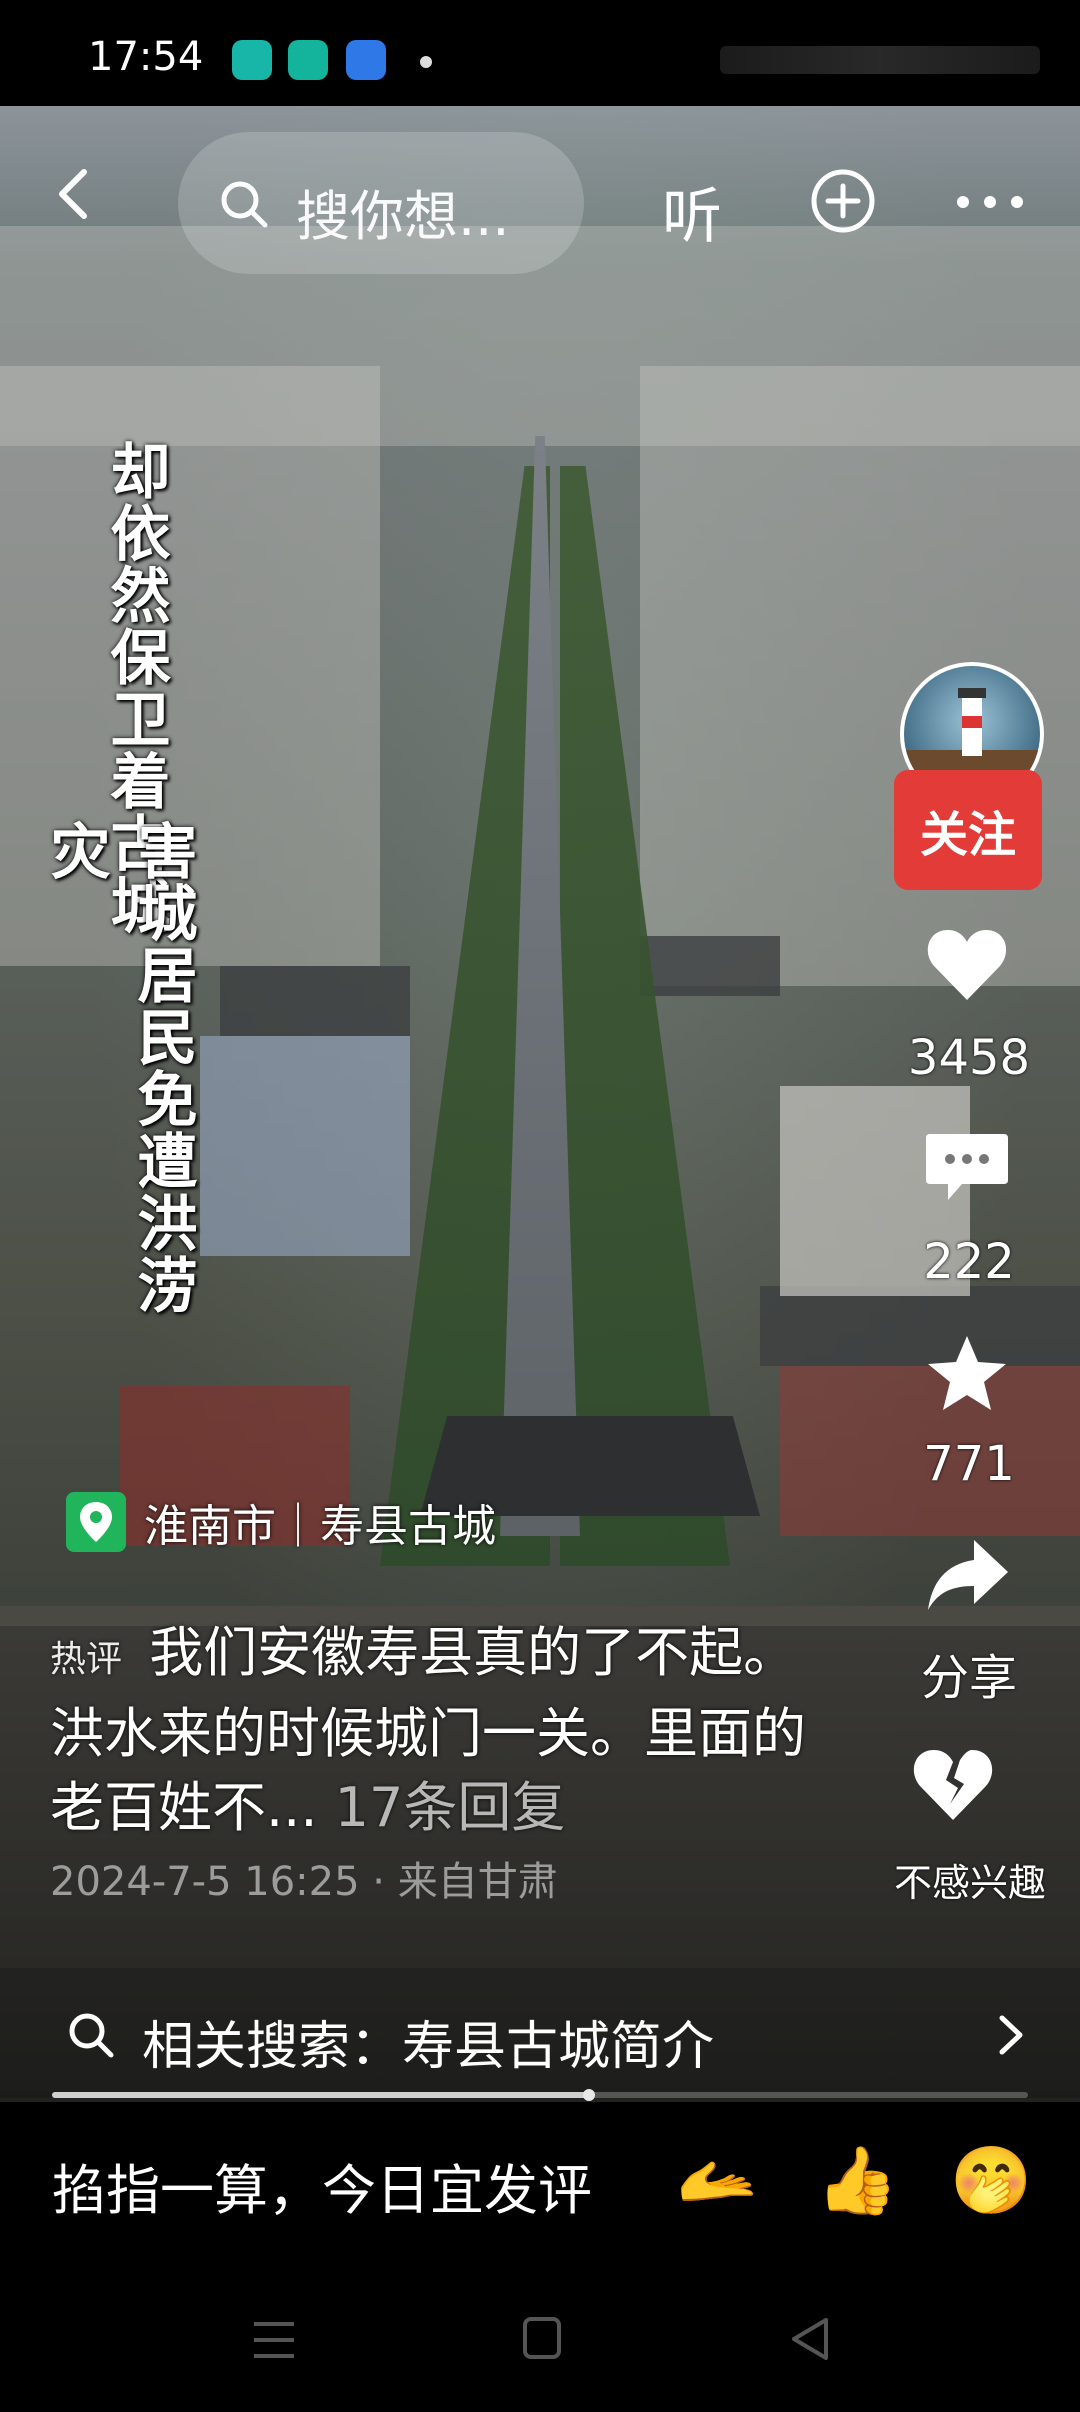 This screenshot has height=2412, width=1080. Describe the element at coordinates (96, 1522) in the screenshot. I see `map-pin-icon` at that location.